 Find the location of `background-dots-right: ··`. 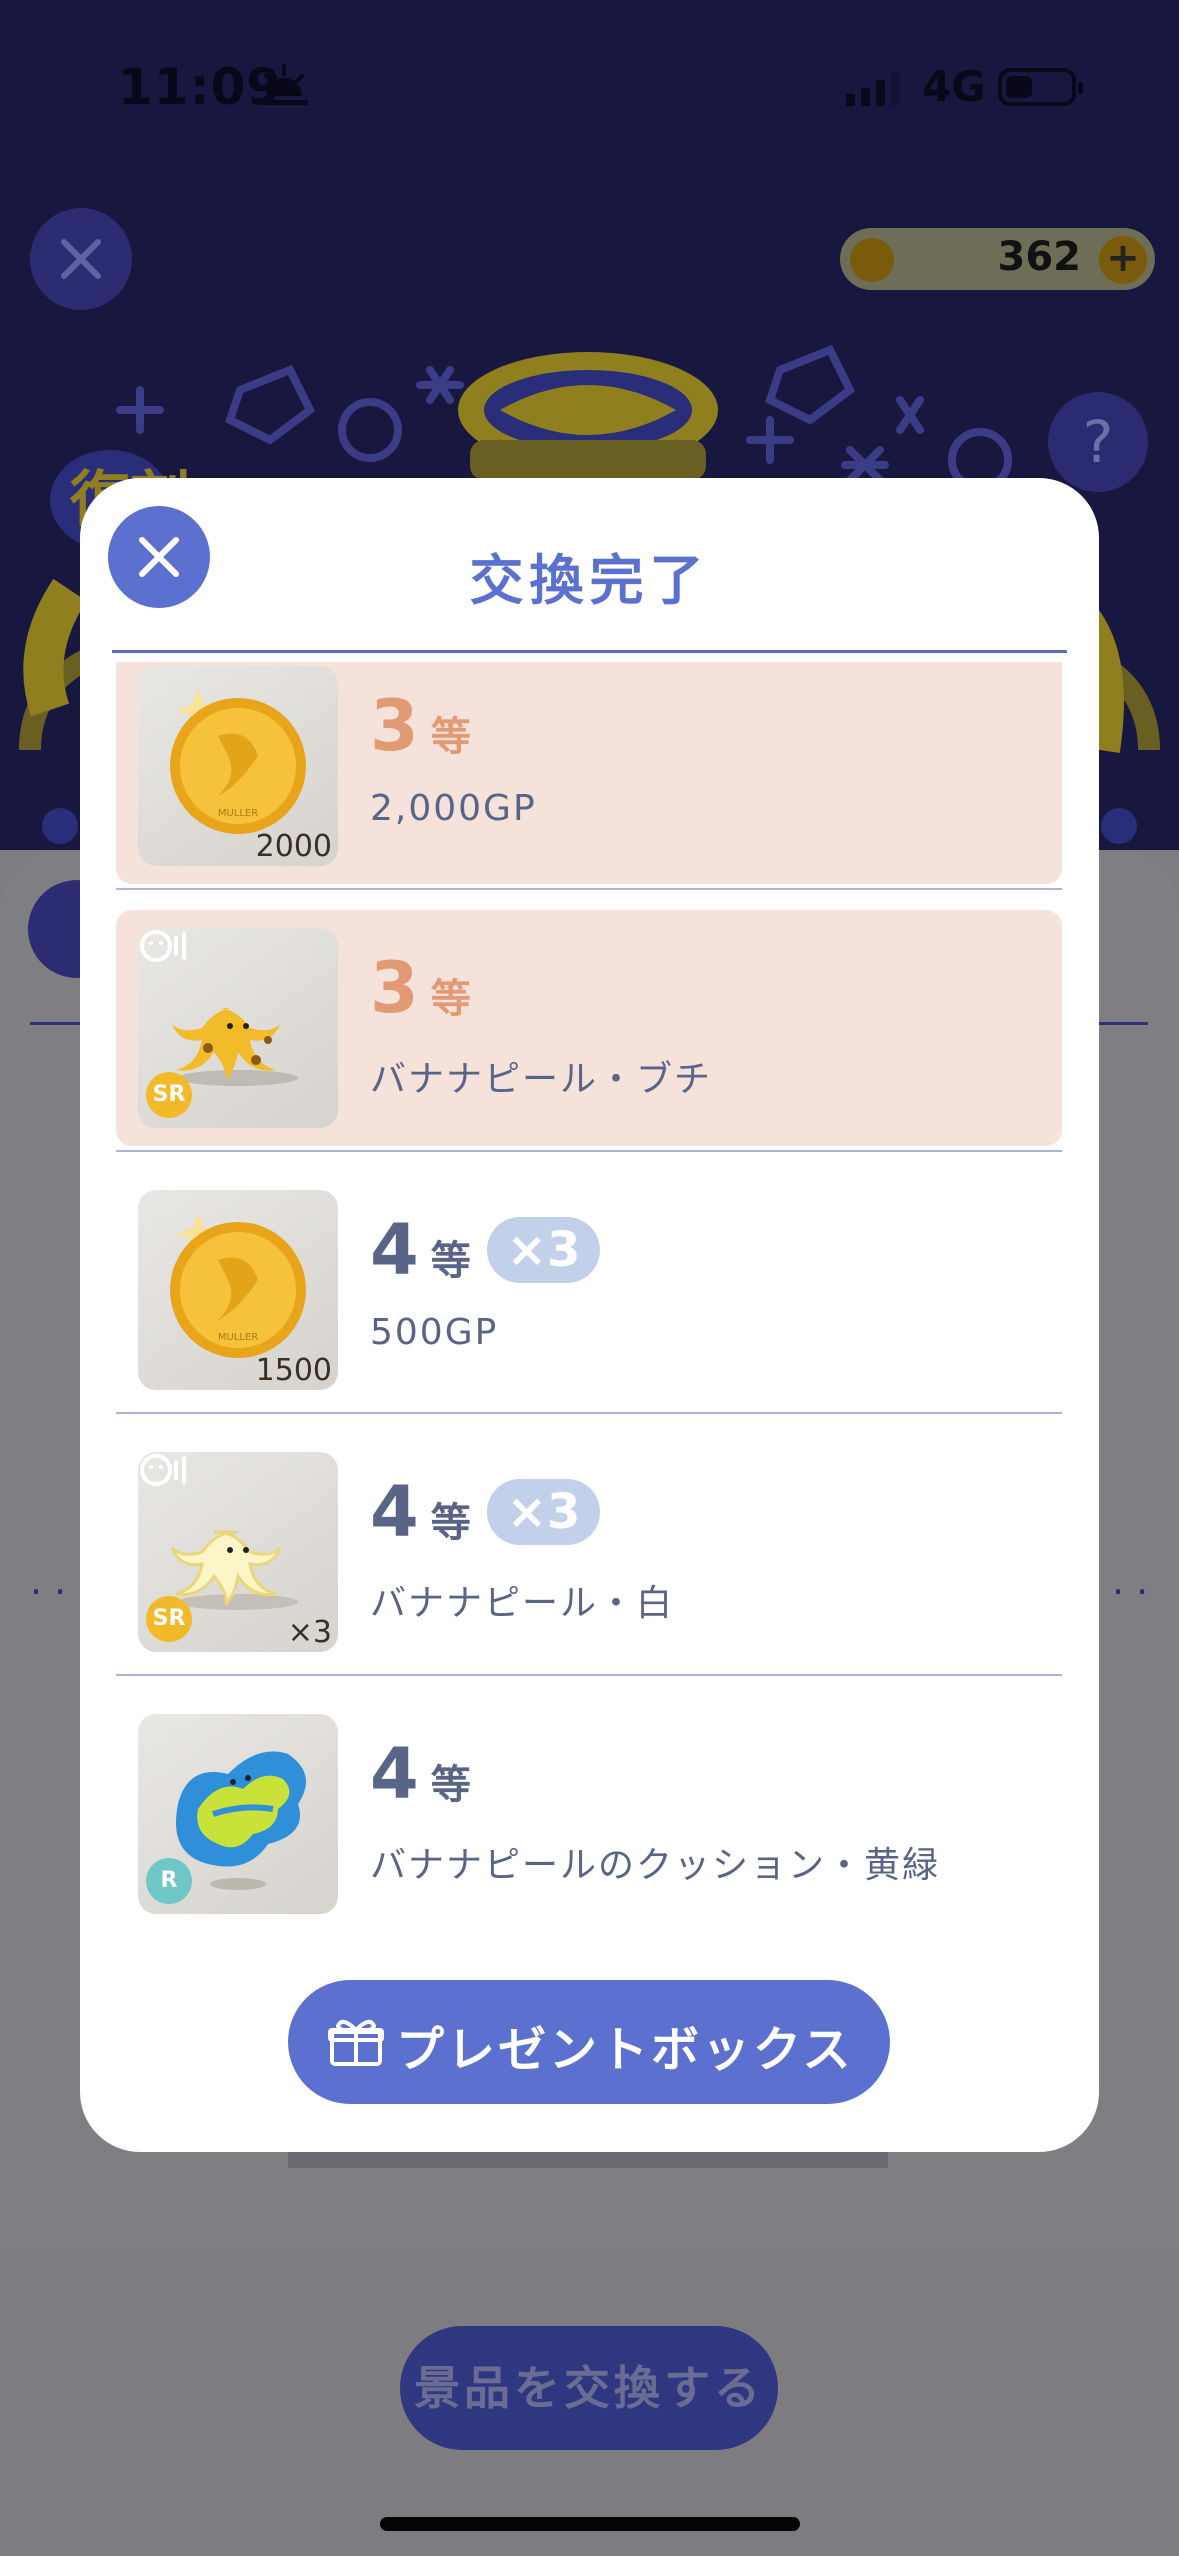

background-dots-right: ·· is located at coordinates (1136, 1592).